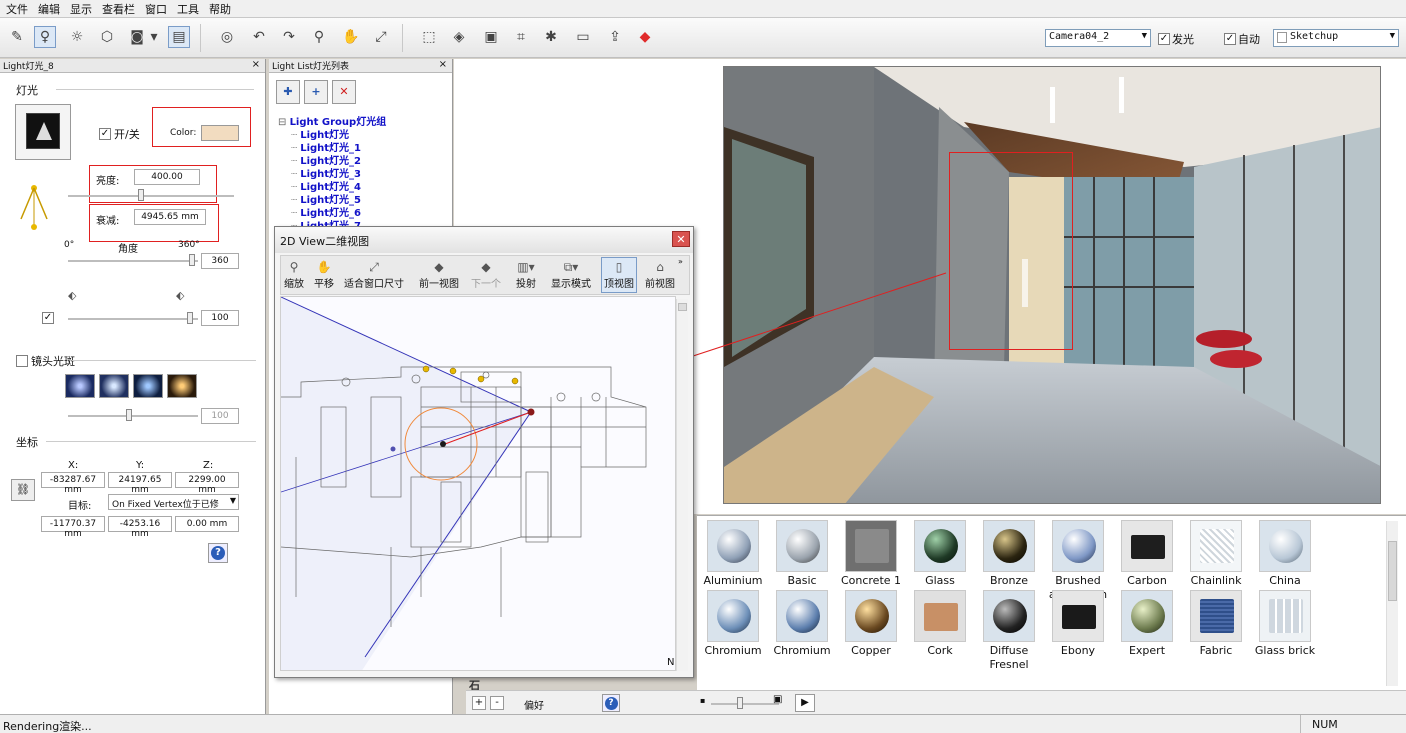 Image resolution: width=1406 pixels, height=733 pixels. What do you see at coordinates (220, 261) in the screenshot?
I see `angle-input: 360` at bounding box center [220, 261].